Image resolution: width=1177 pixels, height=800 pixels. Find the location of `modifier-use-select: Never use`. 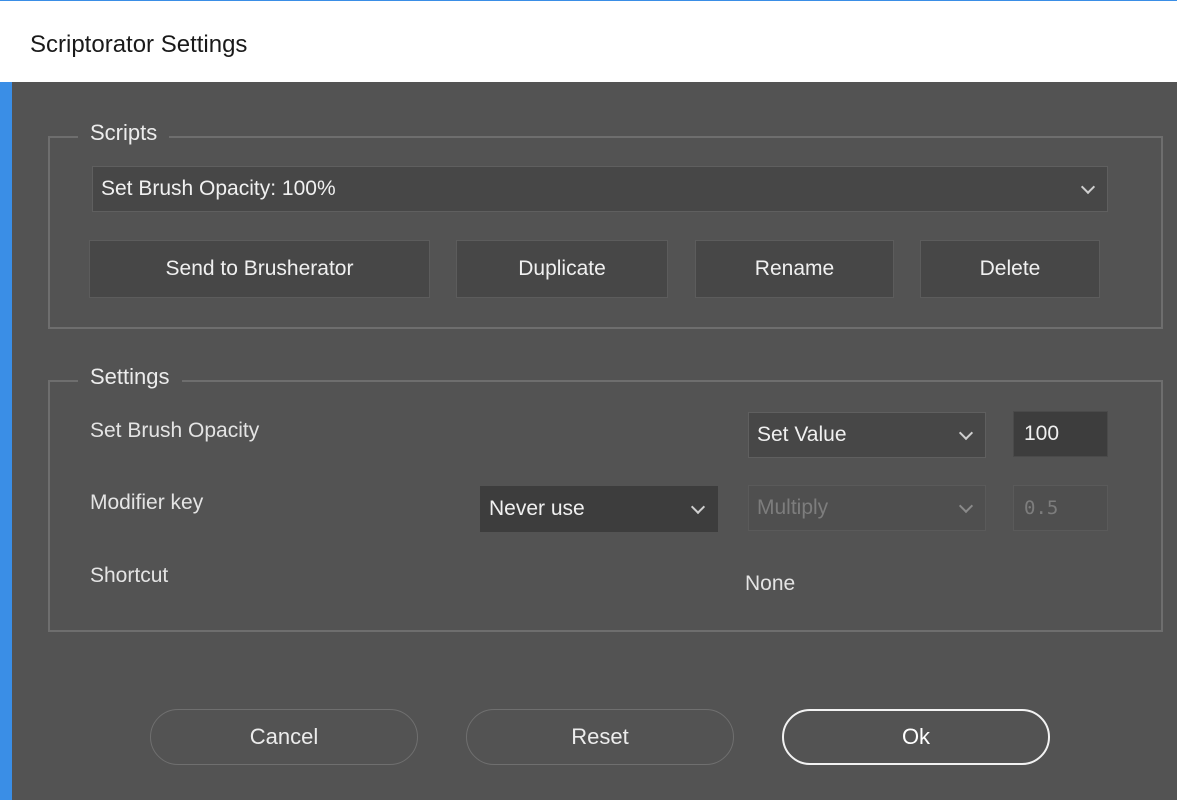

modifier-use-select: Never use is located at coordinates (599, 509).